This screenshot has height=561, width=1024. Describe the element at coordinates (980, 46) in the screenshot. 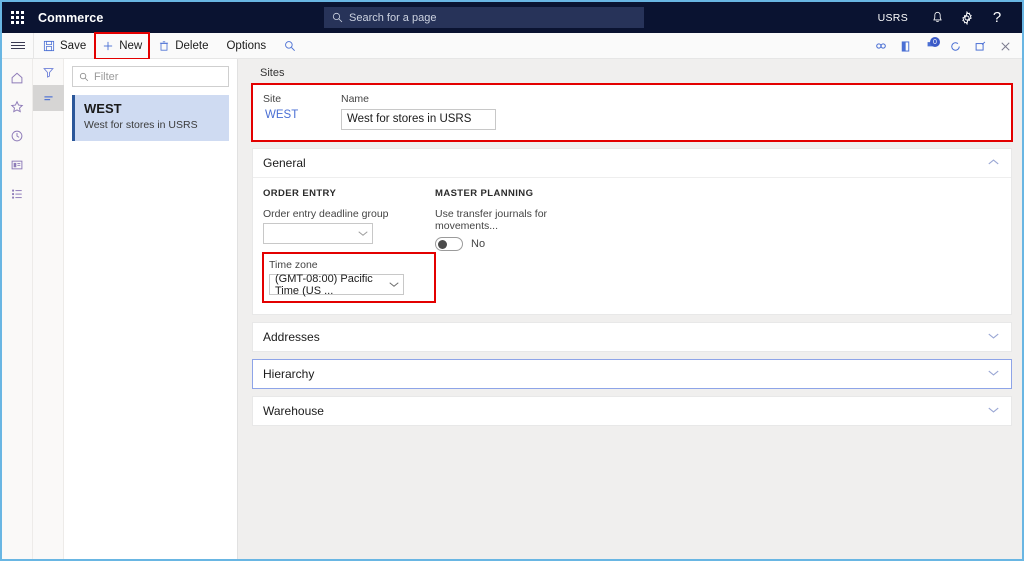

I see `open-in-new-icon` at that location.